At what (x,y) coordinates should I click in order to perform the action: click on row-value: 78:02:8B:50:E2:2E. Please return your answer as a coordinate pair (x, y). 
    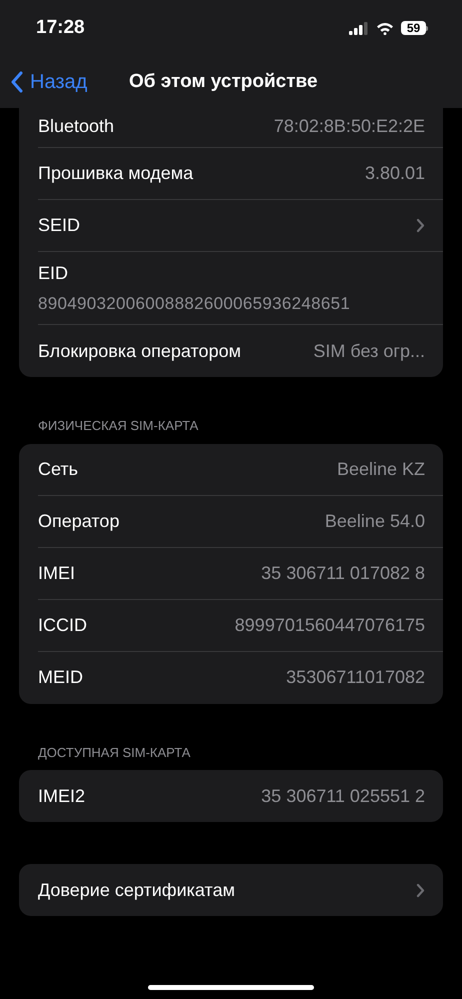
    Looking at the image, I should click on (349, 126).